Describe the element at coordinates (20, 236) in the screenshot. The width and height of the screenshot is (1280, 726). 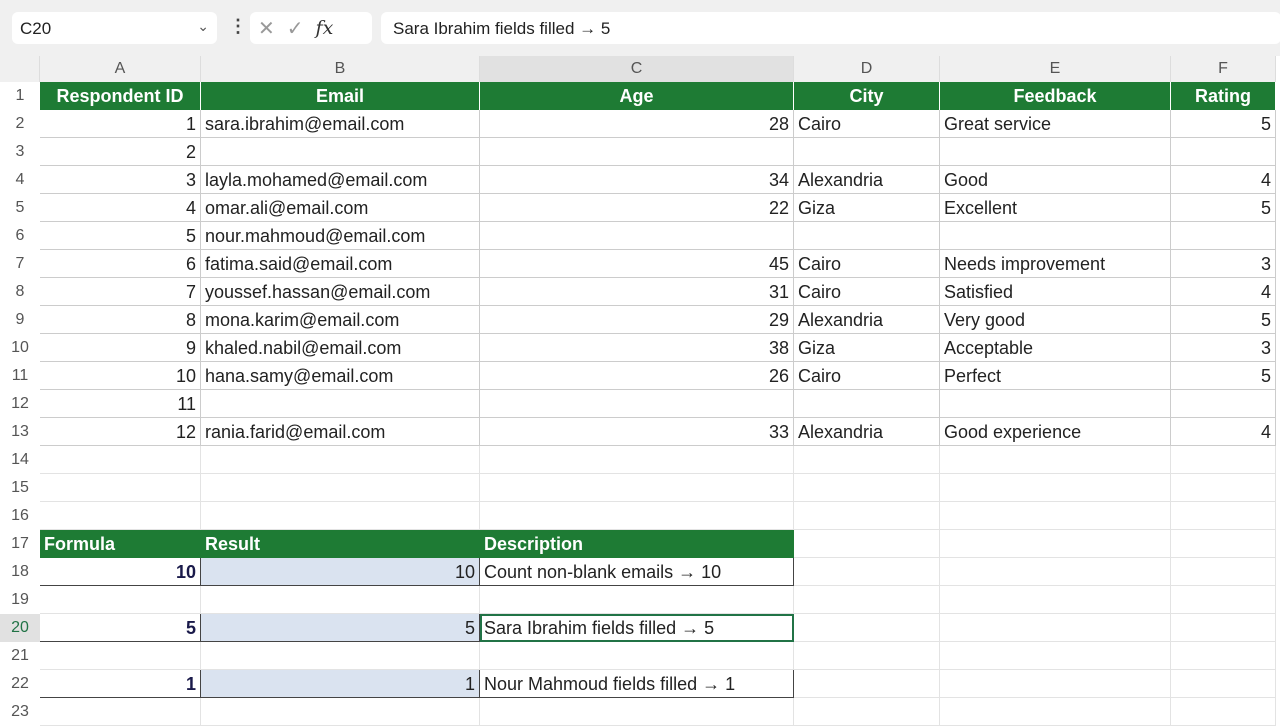
I see `row-header-6: 6` at that location.